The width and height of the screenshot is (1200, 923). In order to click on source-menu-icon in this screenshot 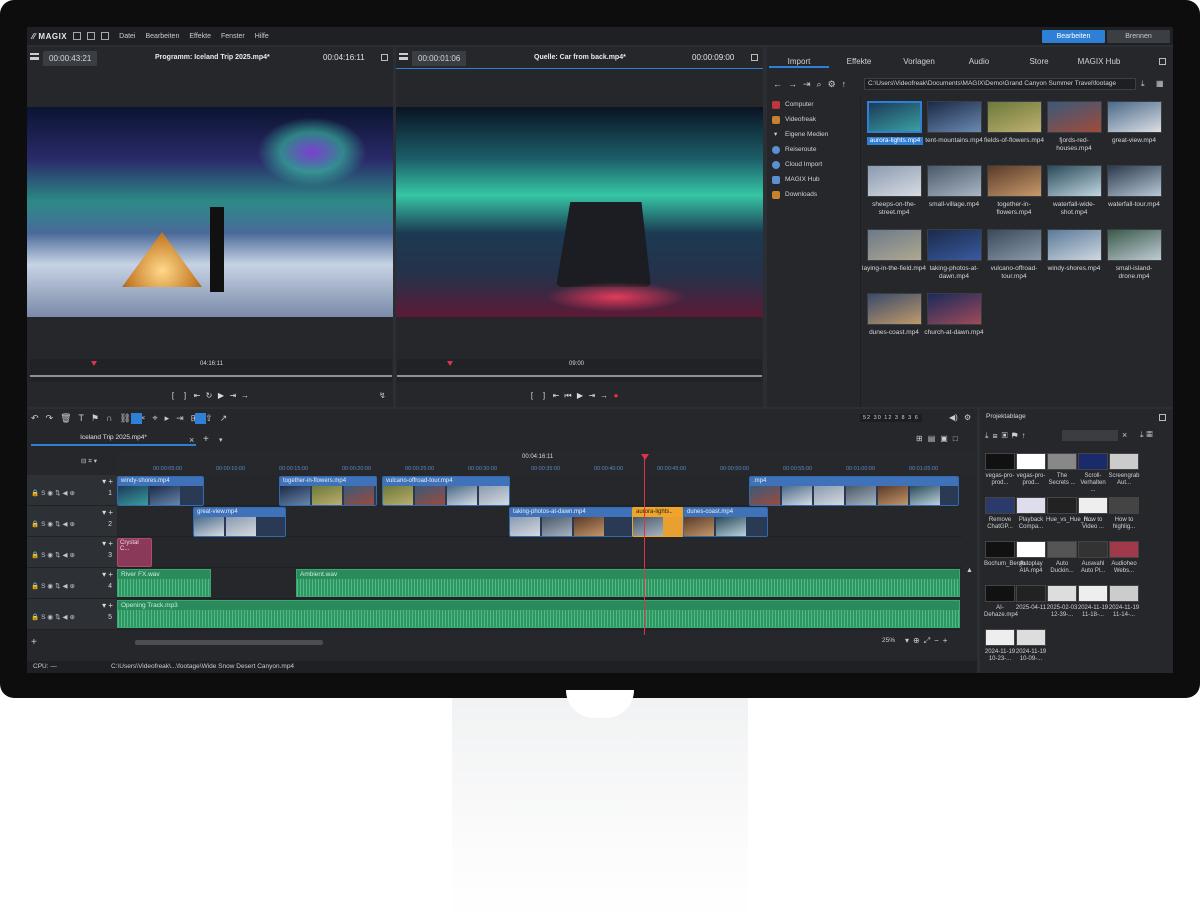, I will do `click(403, 56)`.